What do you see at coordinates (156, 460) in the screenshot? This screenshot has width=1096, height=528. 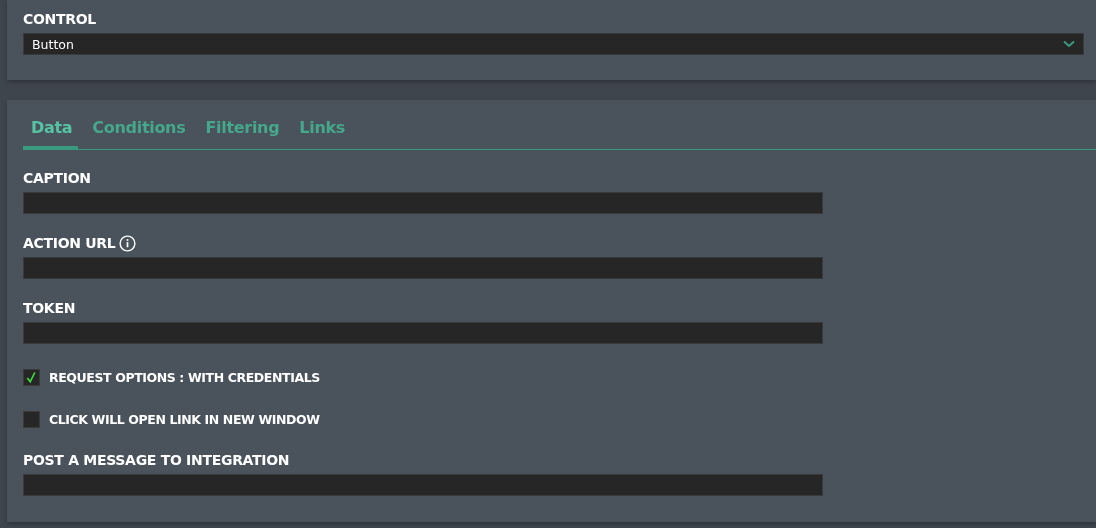 I see `field-label: POST A MESSAGE TO INTEGRATION` at bounding box center [156, 460].